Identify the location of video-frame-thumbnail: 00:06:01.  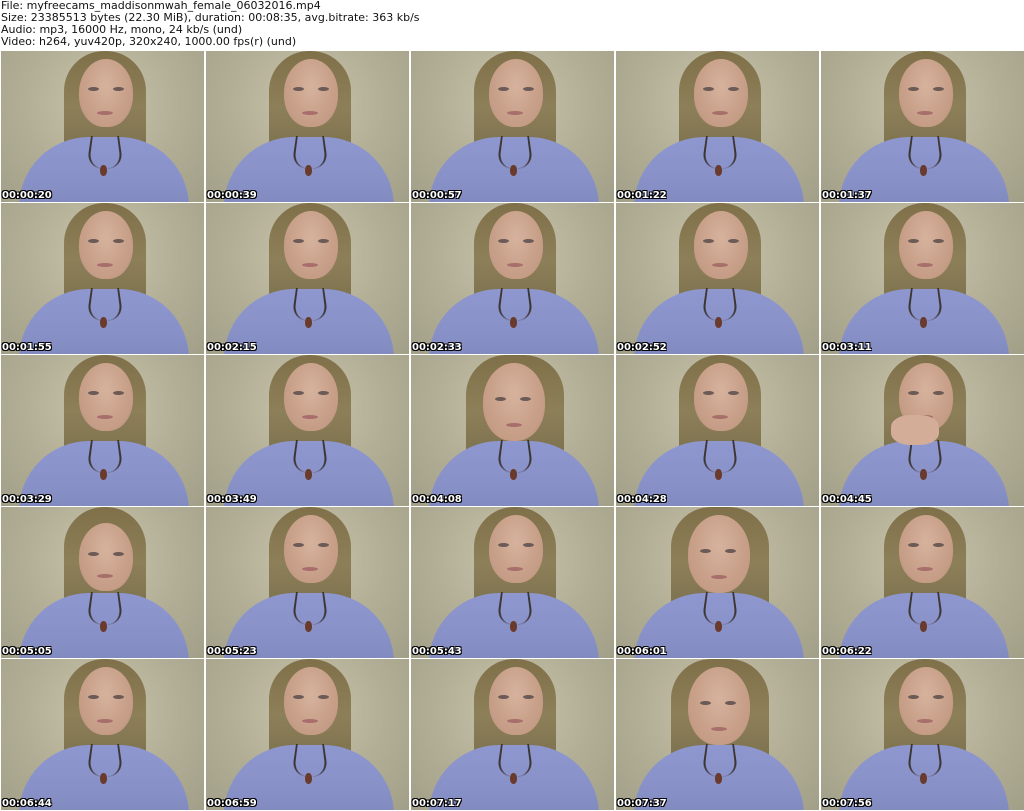
(717, 582).